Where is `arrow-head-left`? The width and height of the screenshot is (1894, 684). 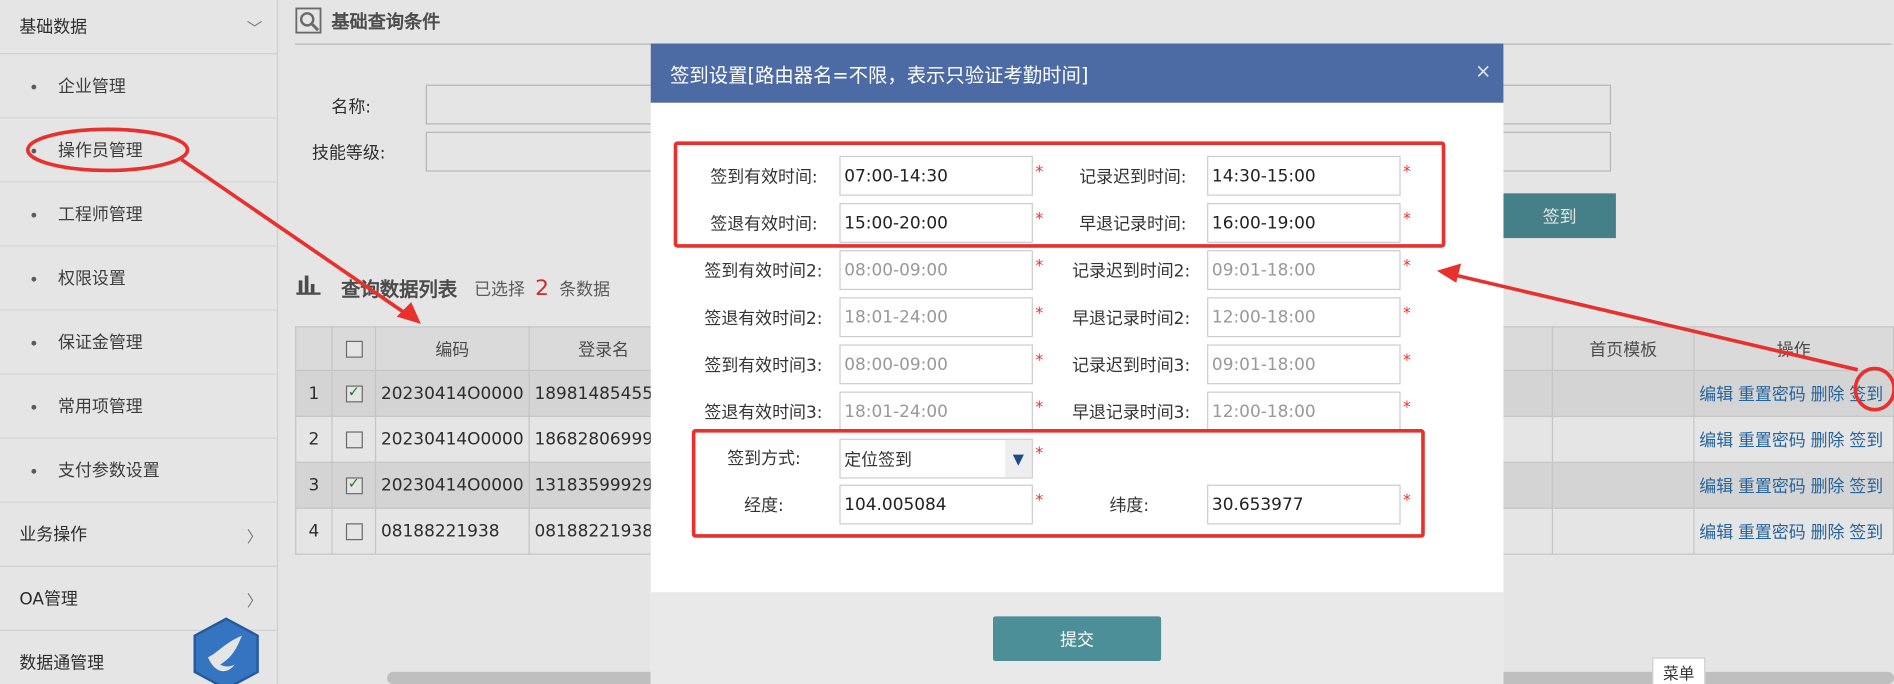
arrow-head-left is located at coordinates (408, 313).